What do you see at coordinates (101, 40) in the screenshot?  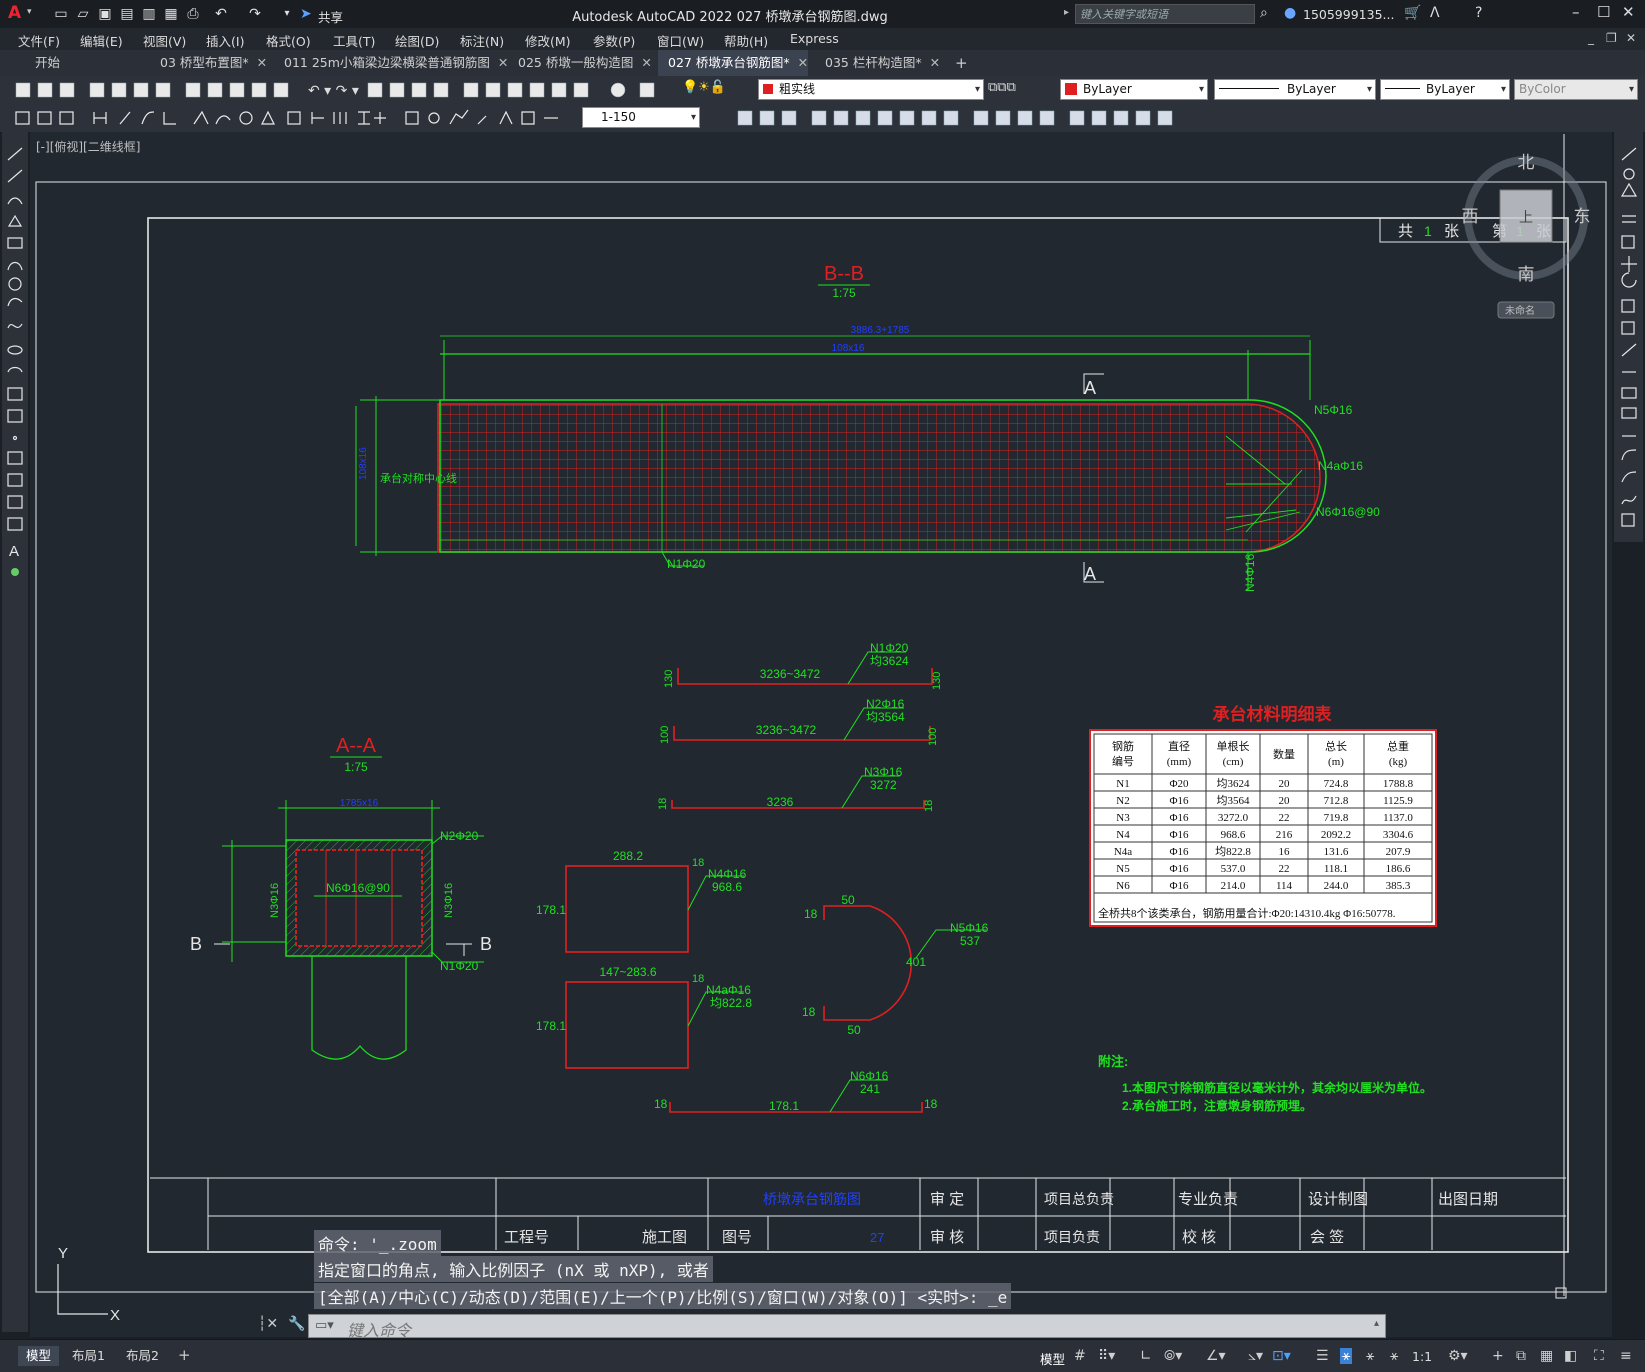 I see `menu-edit: 编辑(E)` at bounding box center [101, 40].